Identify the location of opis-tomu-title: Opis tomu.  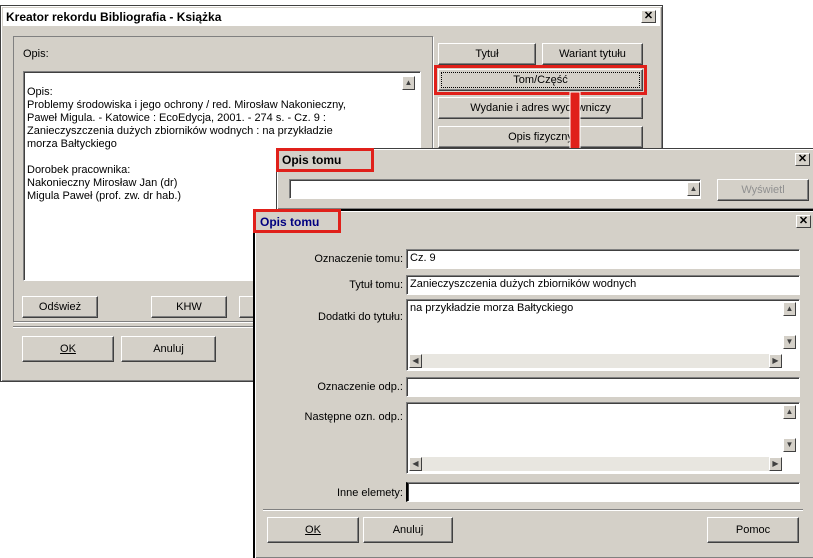
(290, 222).